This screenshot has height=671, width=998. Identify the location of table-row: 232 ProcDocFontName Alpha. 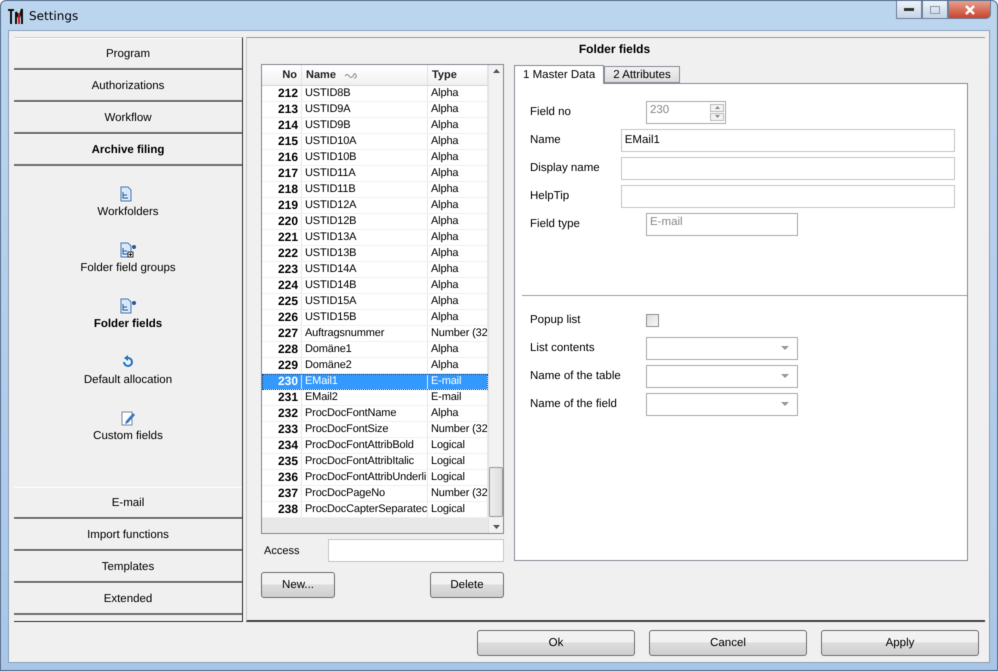
(375, 414).